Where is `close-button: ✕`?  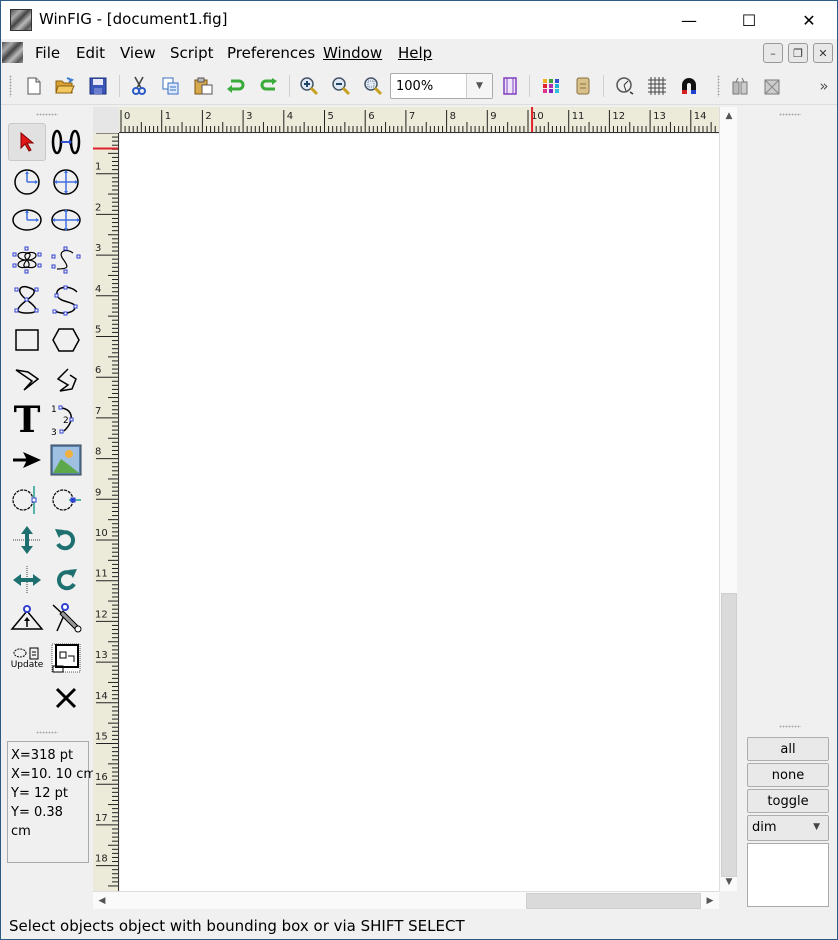
close-button: ✕ is located at coordinates (808, 20).